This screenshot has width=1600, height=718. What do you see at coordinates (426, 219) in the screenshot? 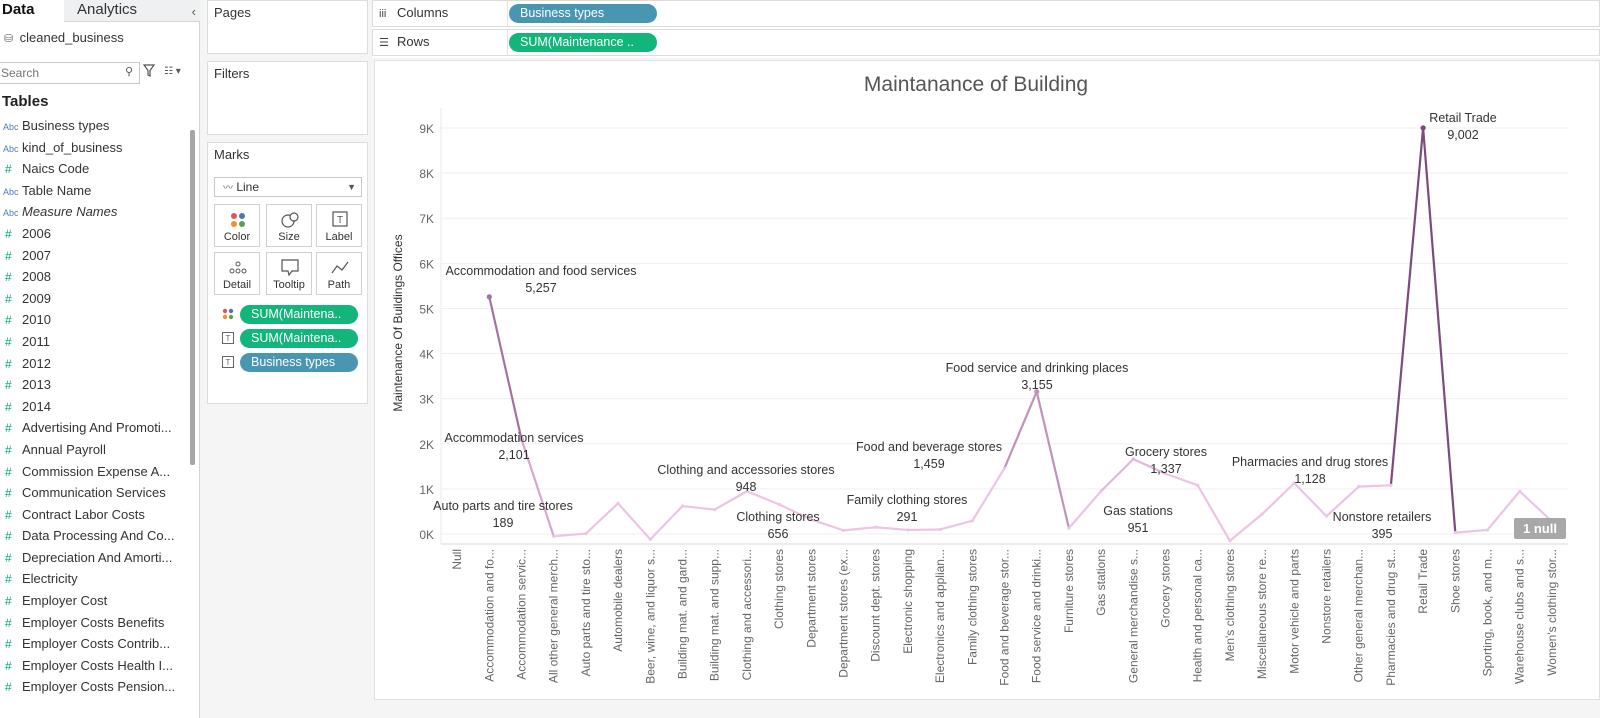
I see `y-tick-label: 7K` at bounding box center [426, 219].